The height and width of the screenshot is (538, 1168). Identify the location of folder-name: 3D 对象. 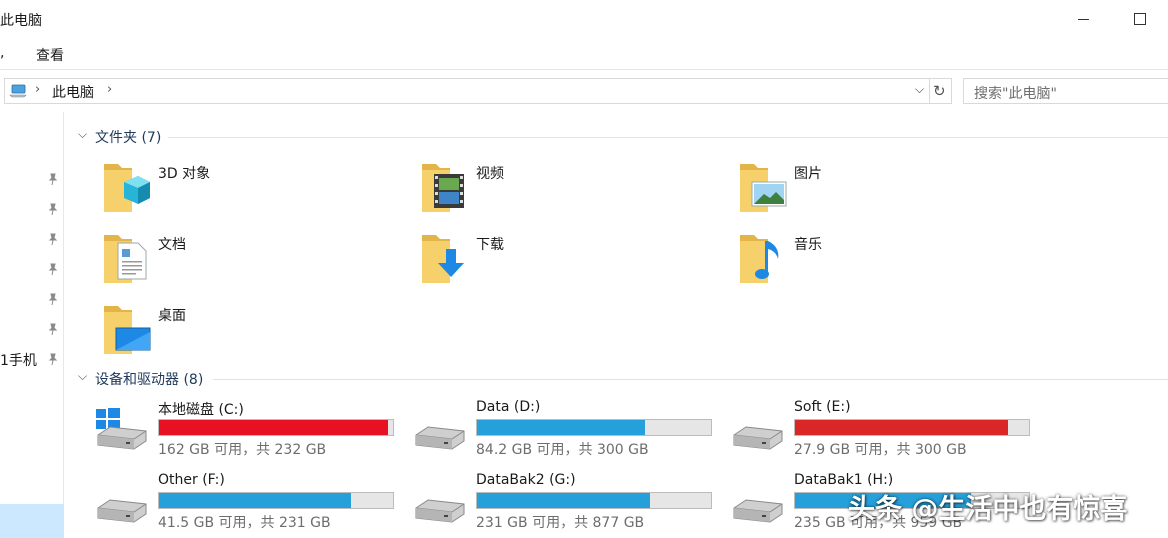
(184, 174).